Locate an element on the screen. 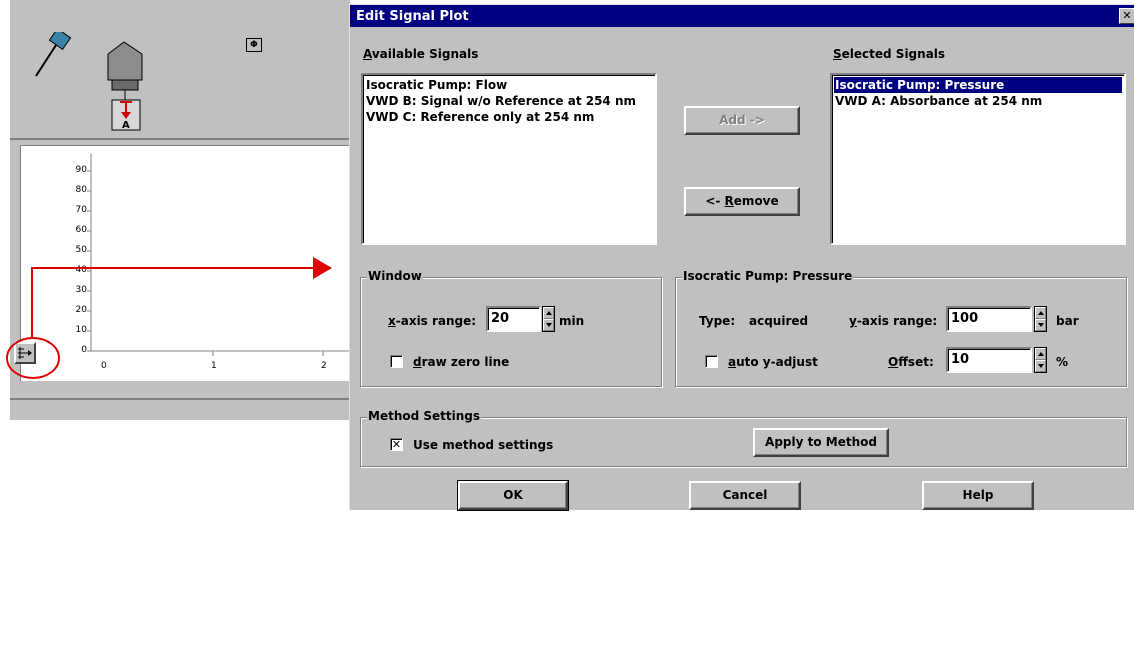 The height and width of the screenshot is (650, 1134). signal-group-title: Isocratic Pump: Pressure is located at coordinates (768, 276).